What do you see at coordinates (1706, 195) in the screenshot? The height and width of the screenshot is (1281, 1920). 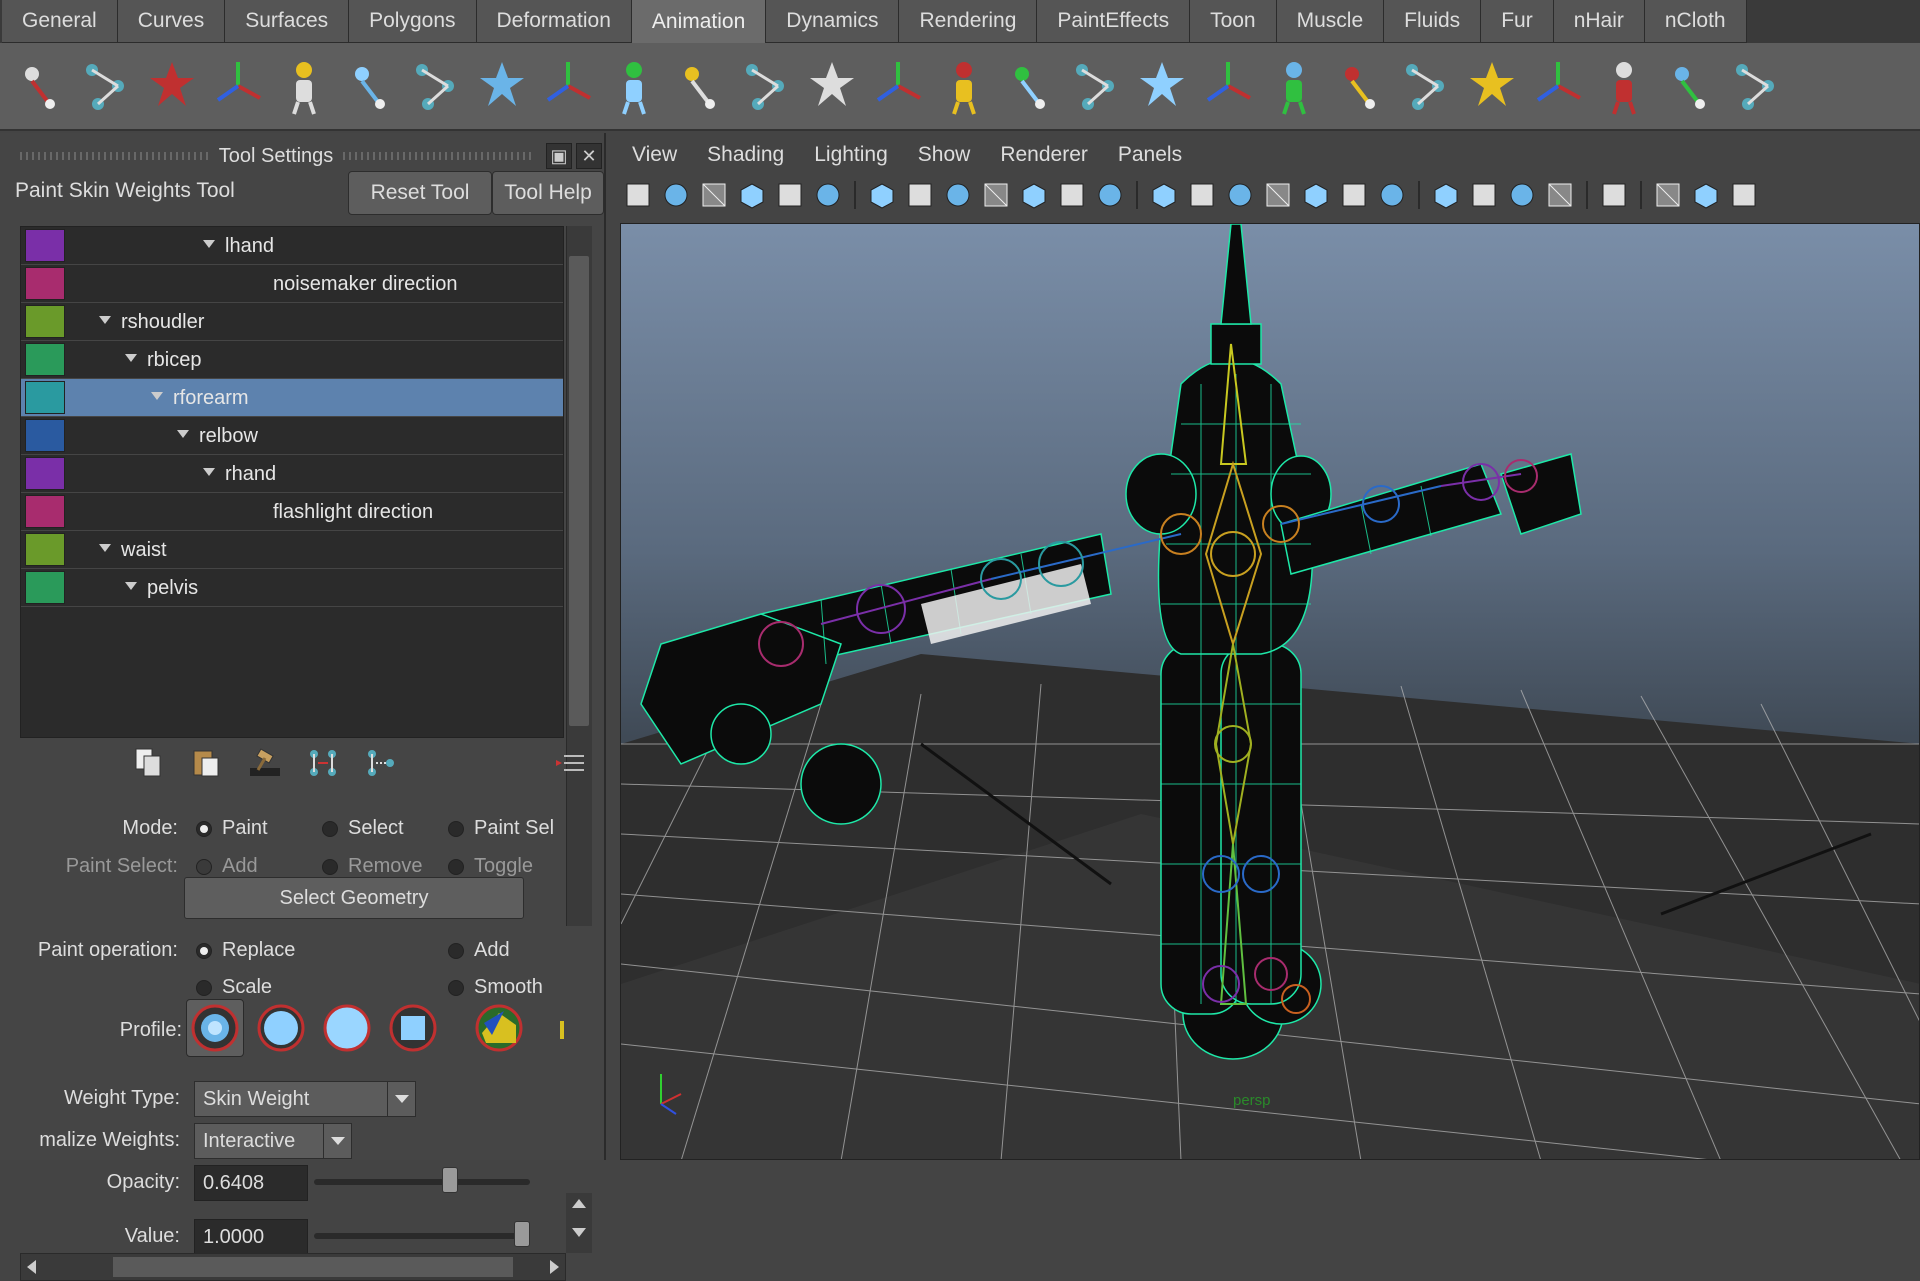 I see `xray-joints-icon` at bounding box center [1706, 195].